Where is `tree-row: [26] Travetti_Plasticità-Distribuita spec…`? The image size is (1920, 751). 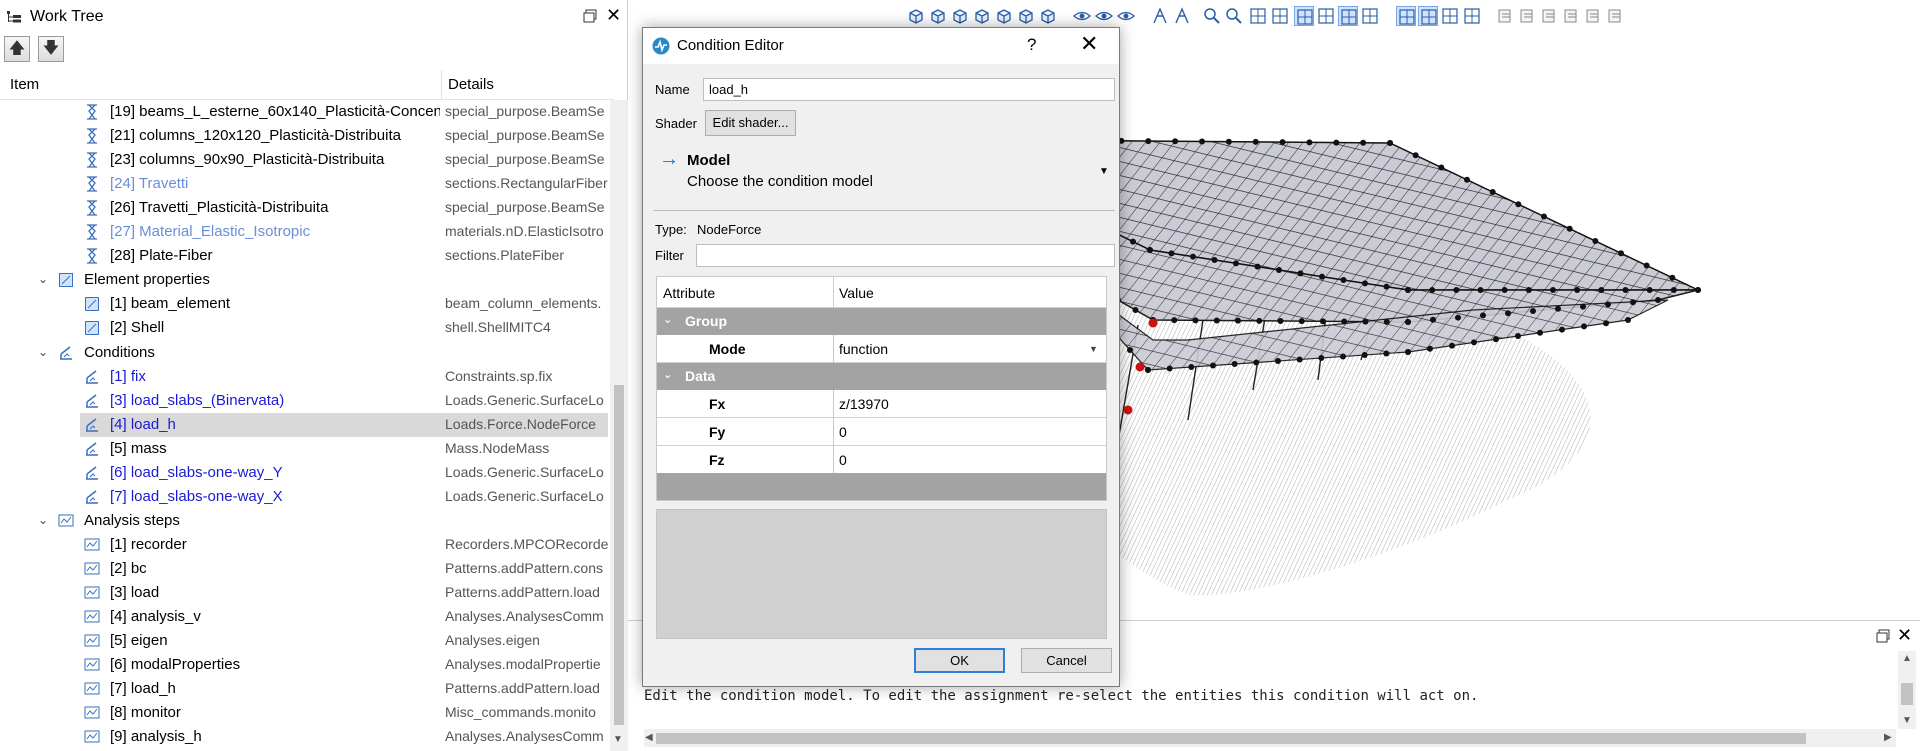 tree-row: [26] Travetti_Plasticità-Distribuita spec… is located at coordinates (305, 208).